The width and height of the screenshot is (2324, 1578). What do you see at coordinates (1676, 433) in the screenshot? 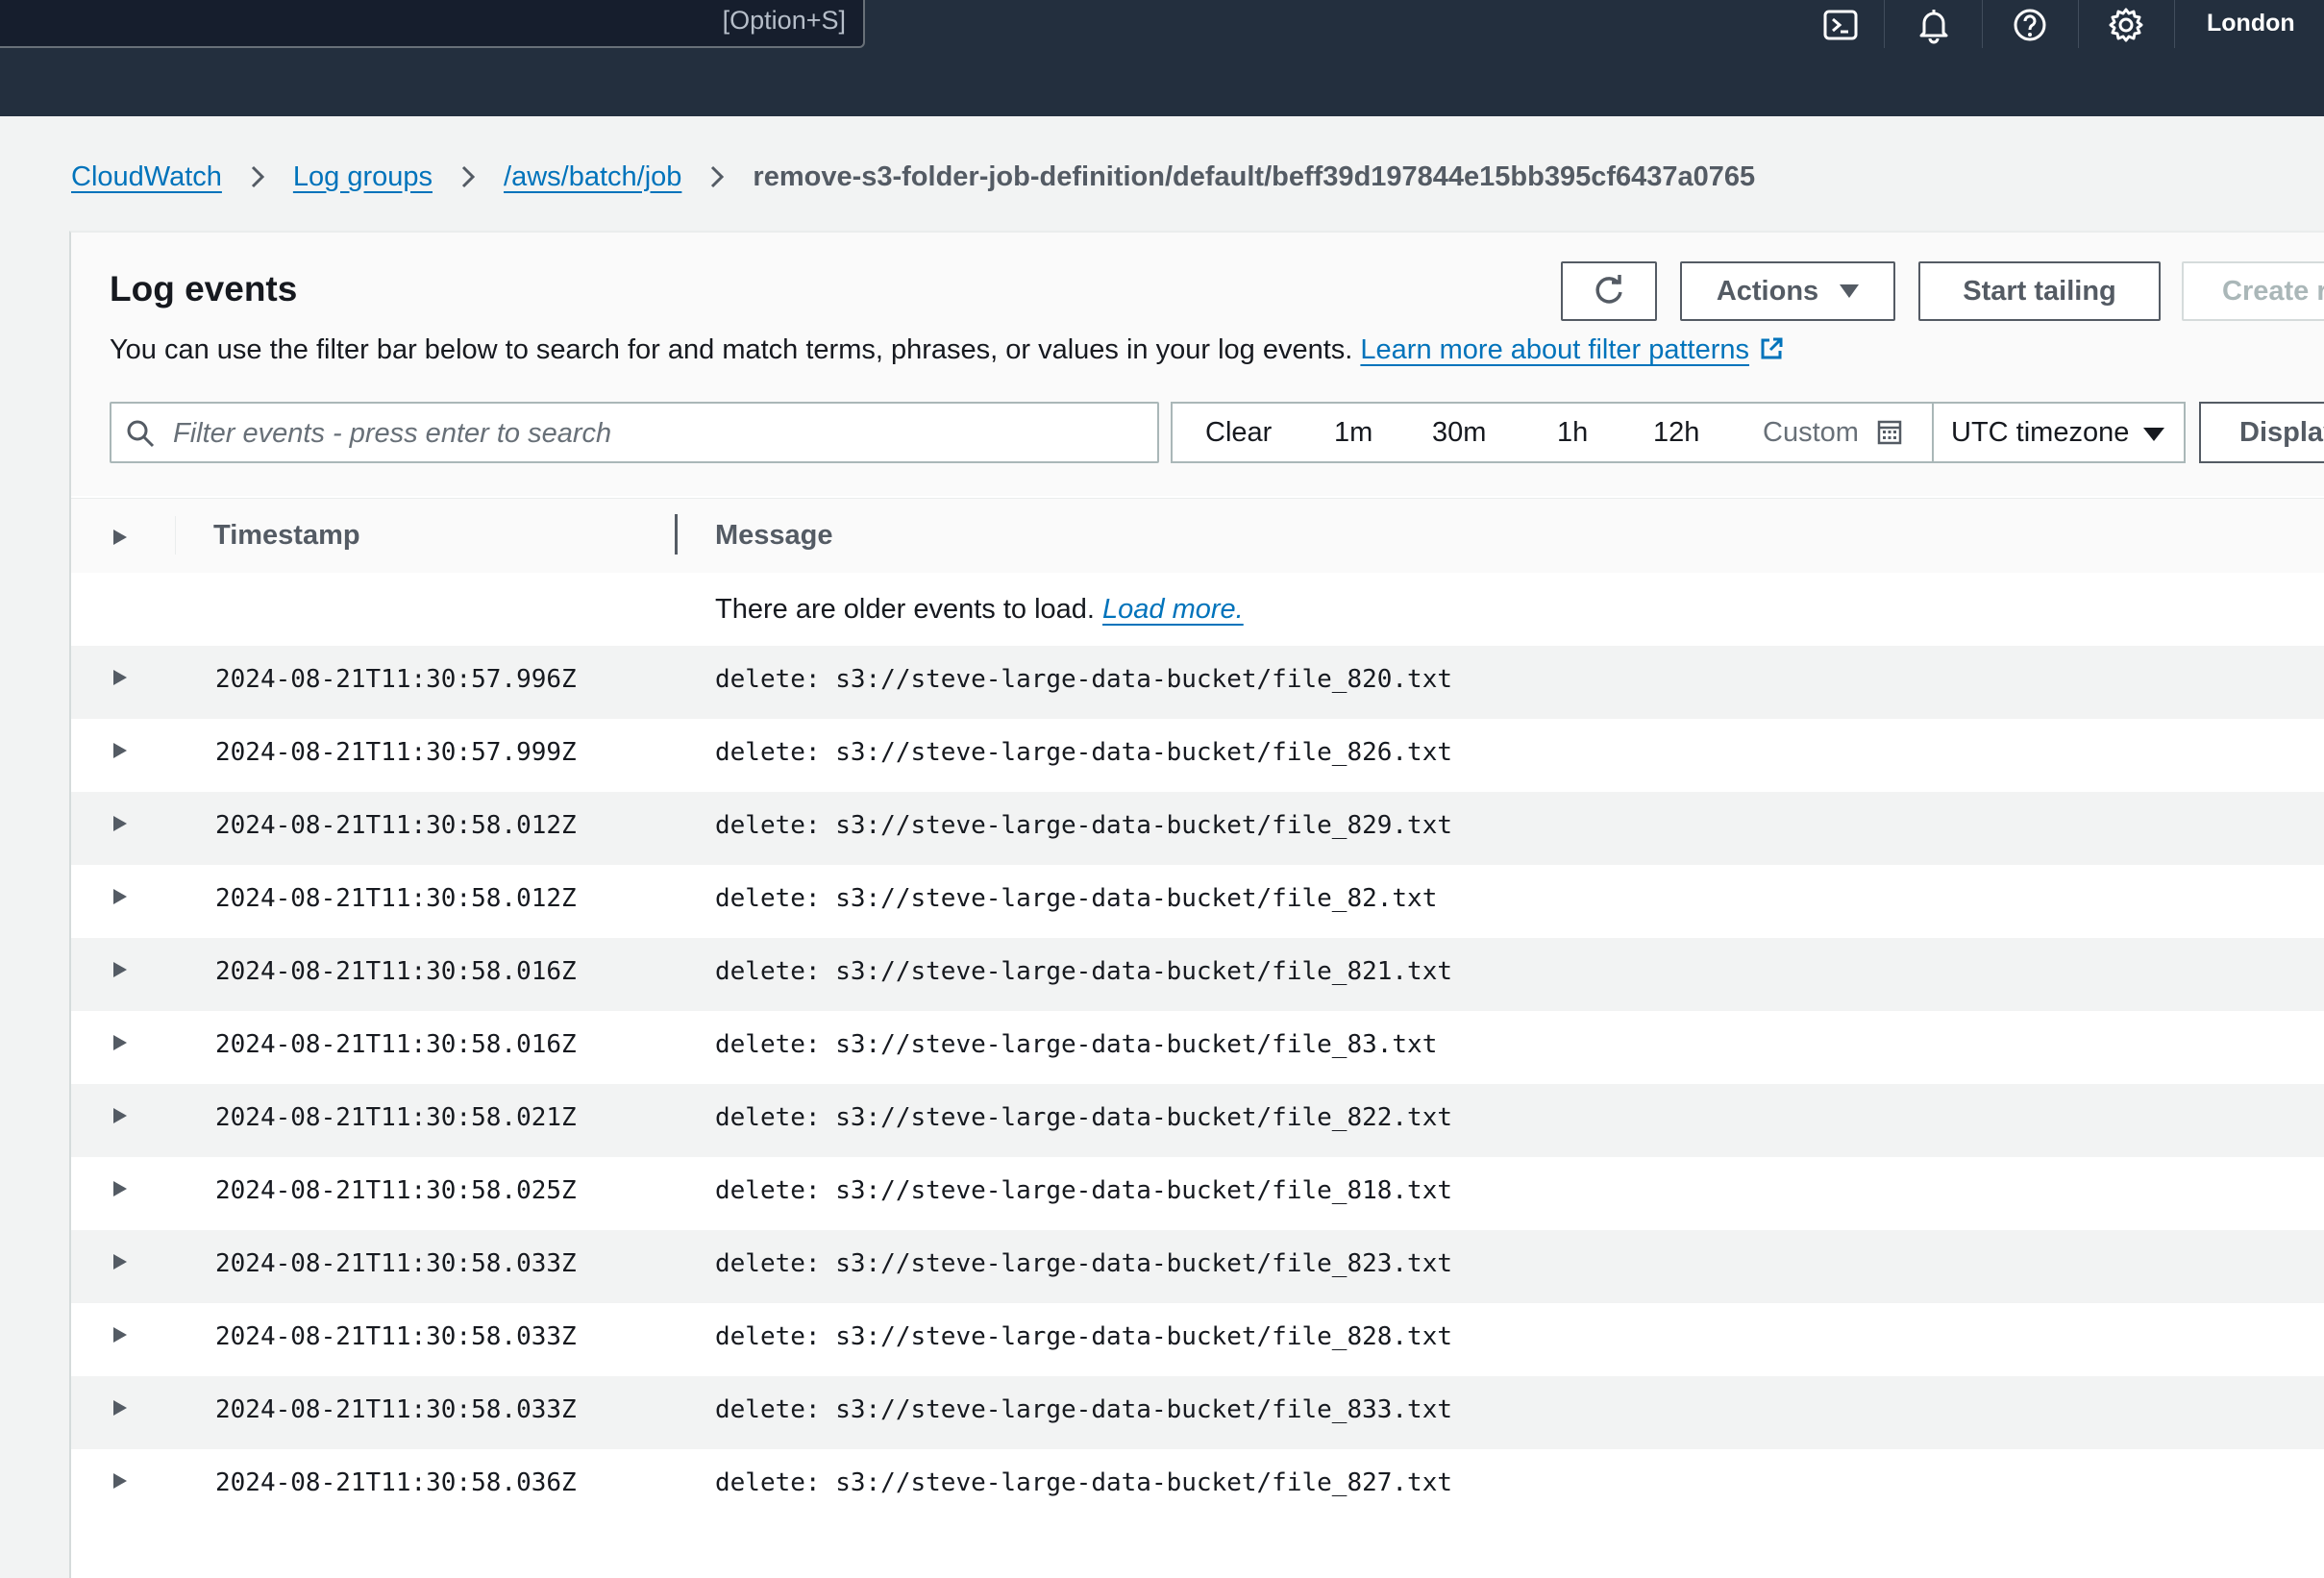
I see `range-12h-button: 12h` at bounding box center [1676, 433].